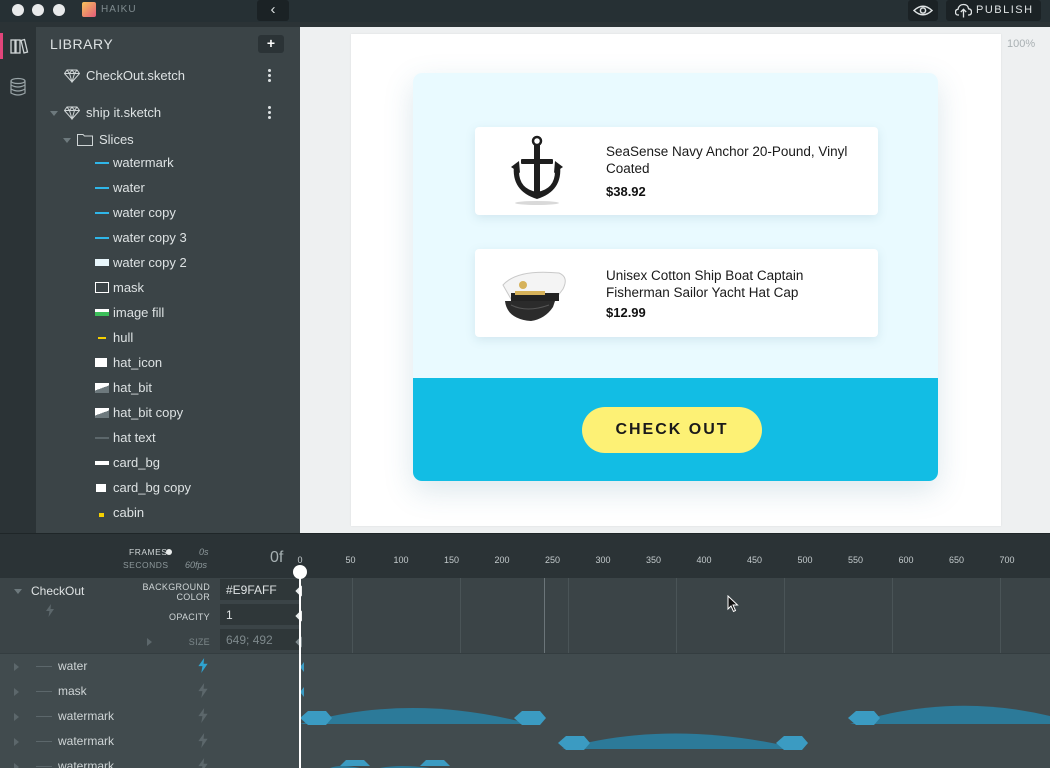 Image resolution: width=1050 pixels, height=768 pixels. I want to click on ruler-tick-label: 450, so click(754, 560).